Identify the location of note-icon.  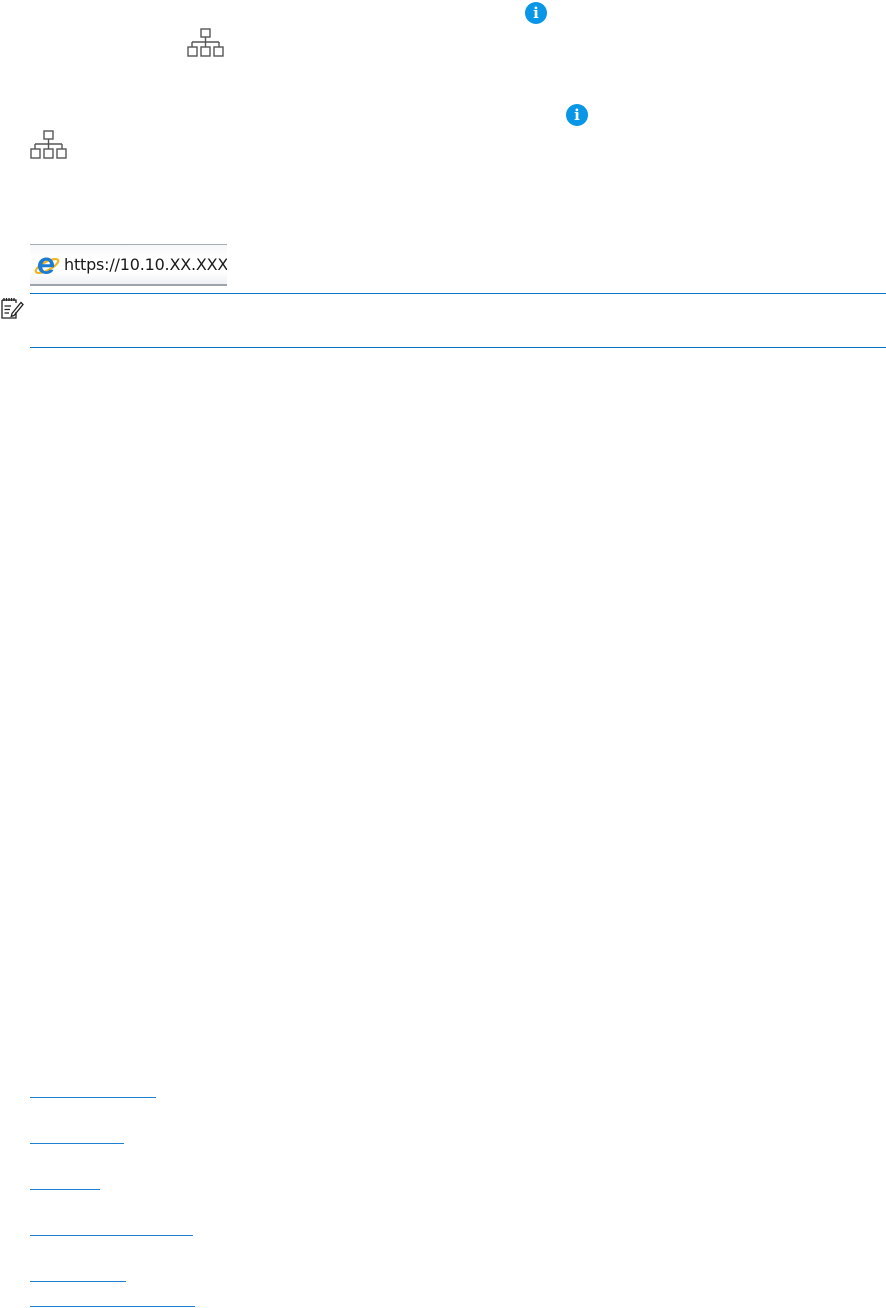
(12, 308).